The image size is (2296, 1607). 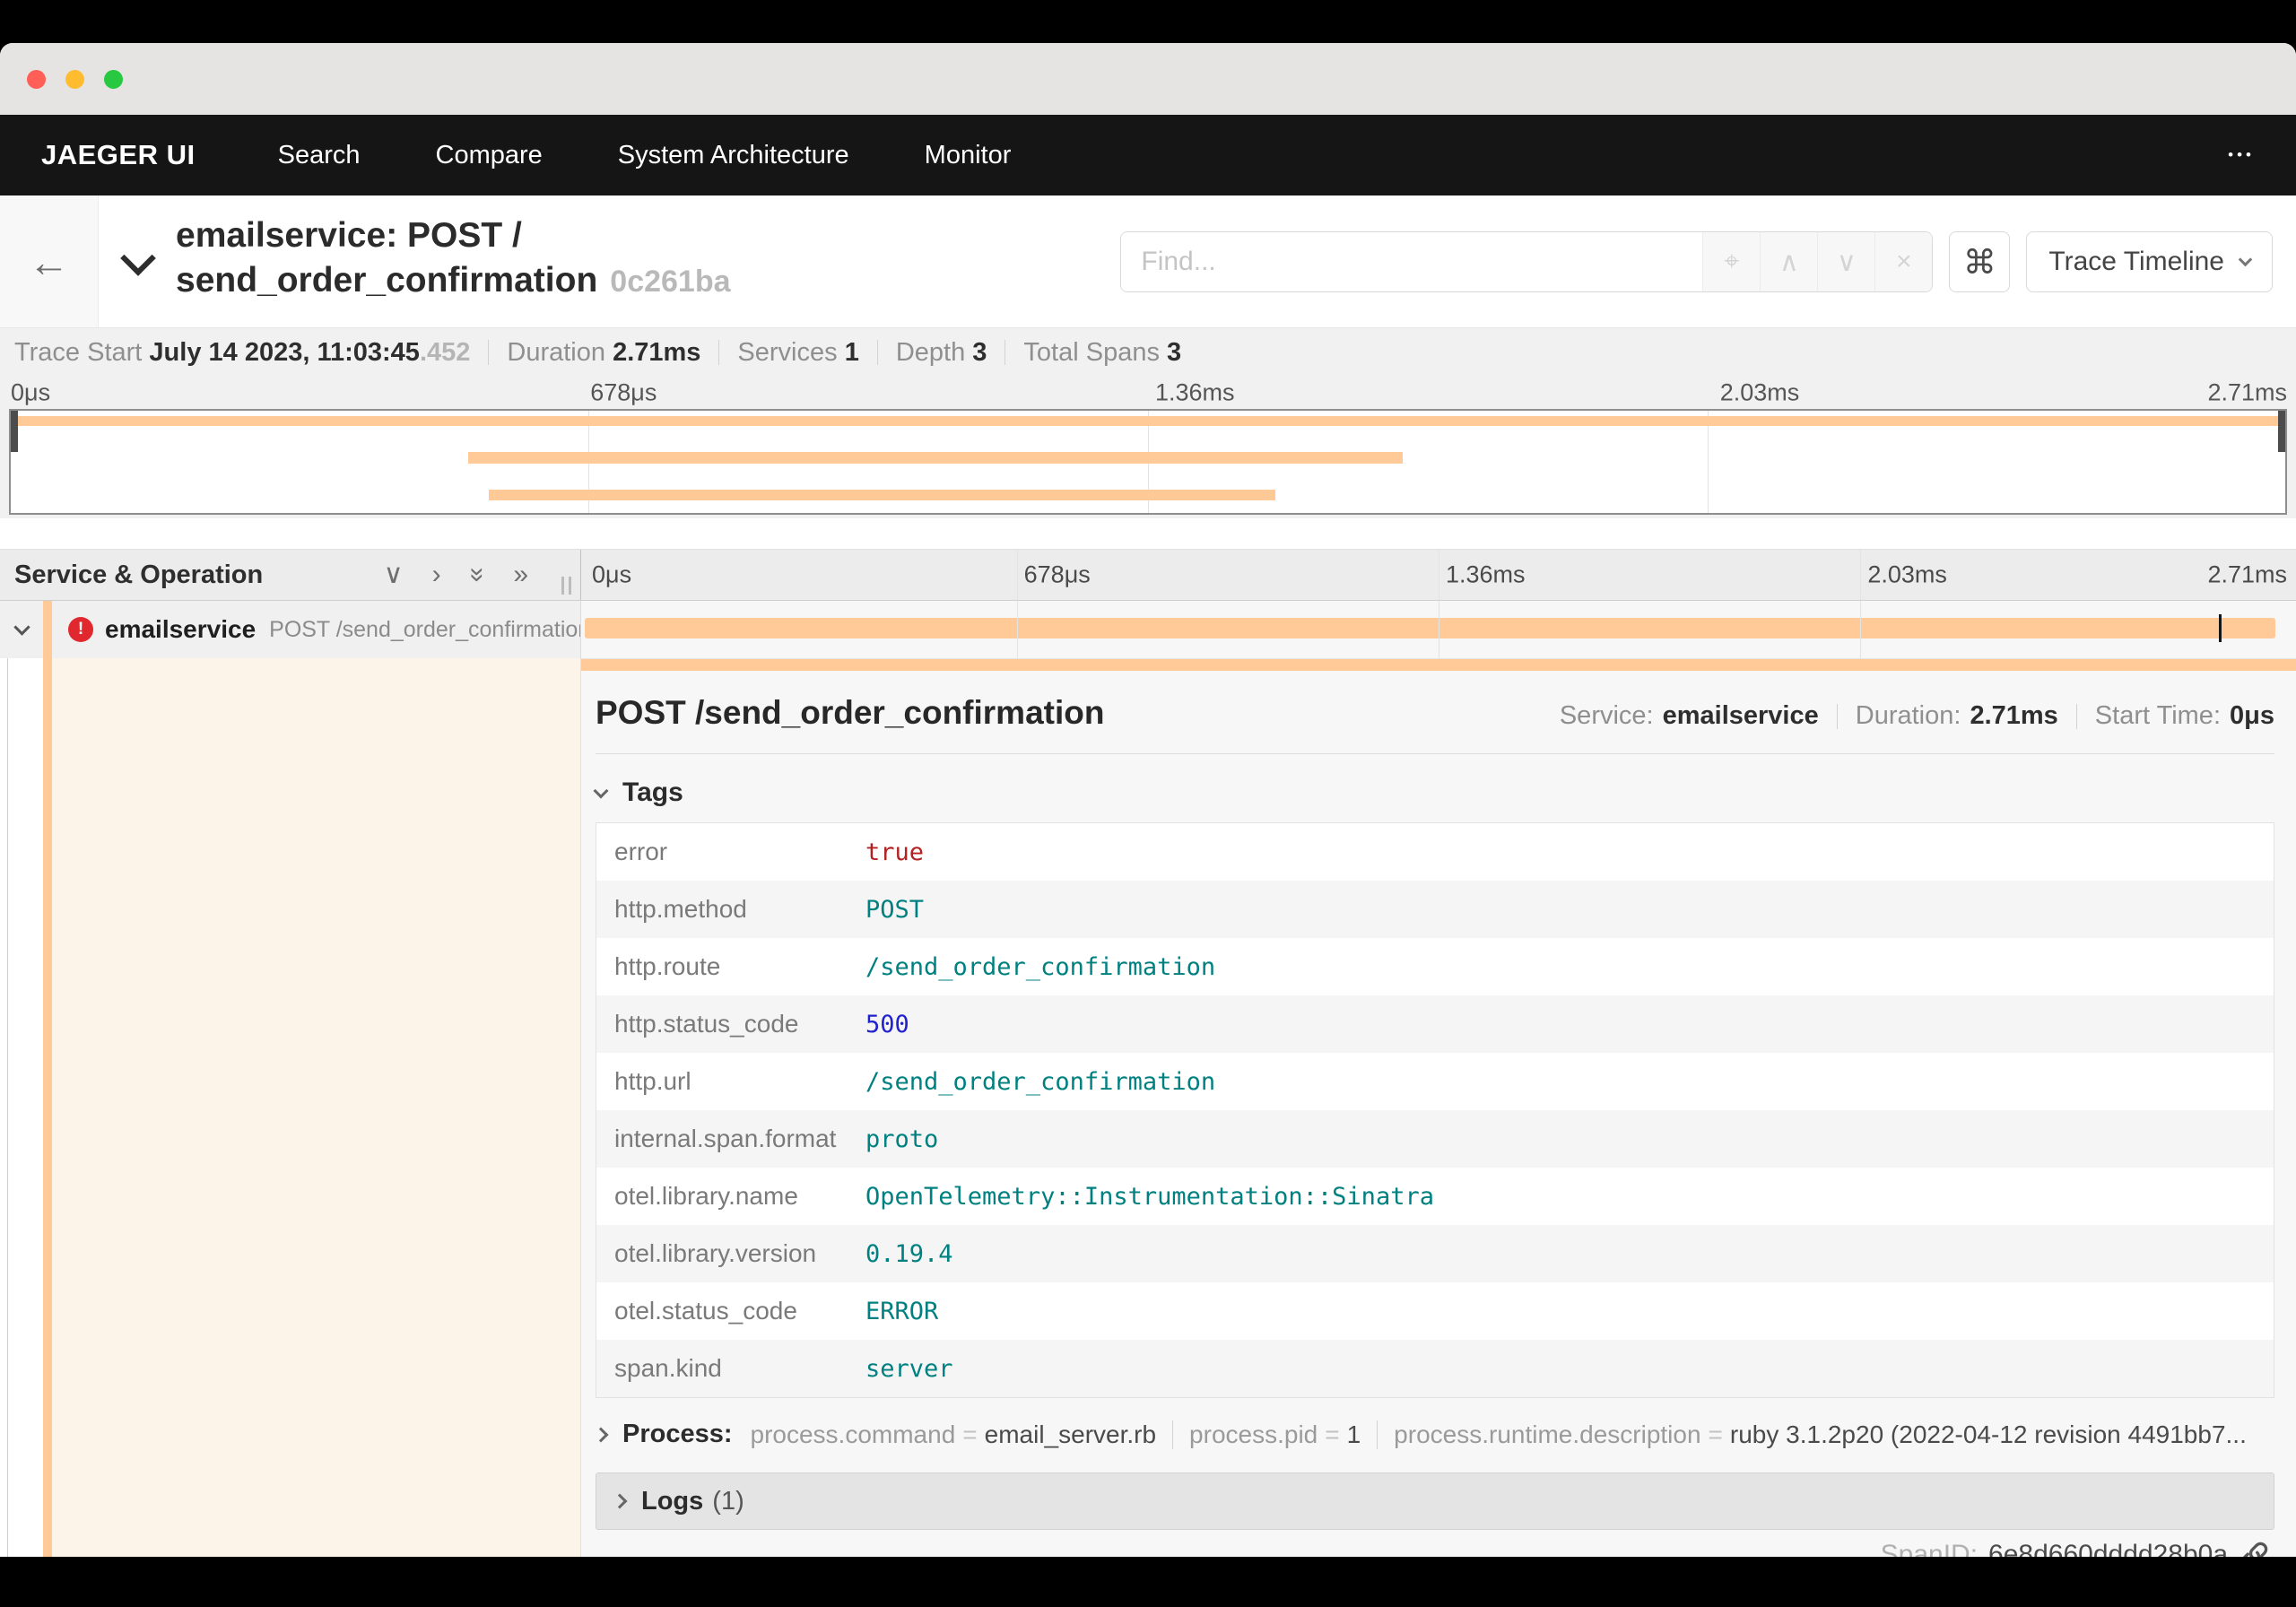 I want to click on timeline-minimap, so click(x=1148, y=462).